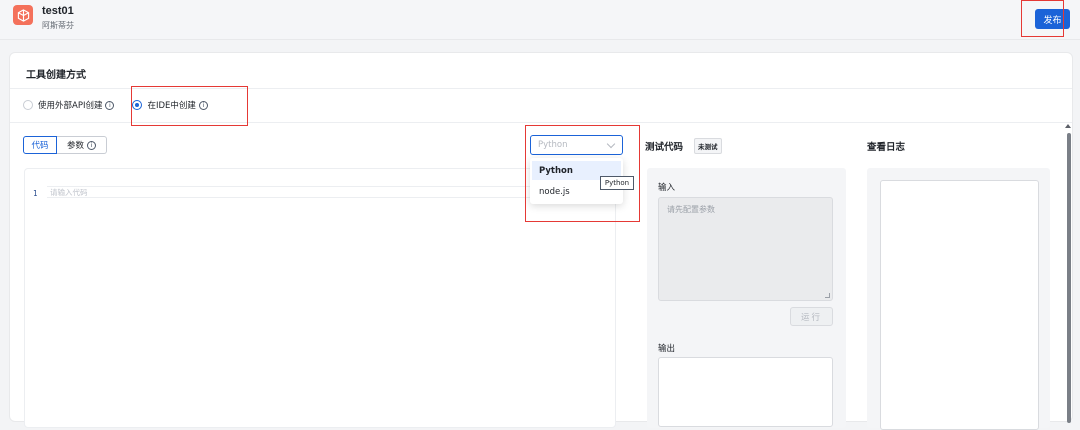 The image size is (1080, 430). Describe the element at coordinates (137, 105) in the screenshot. I see `radio-circle-selected` at that location.